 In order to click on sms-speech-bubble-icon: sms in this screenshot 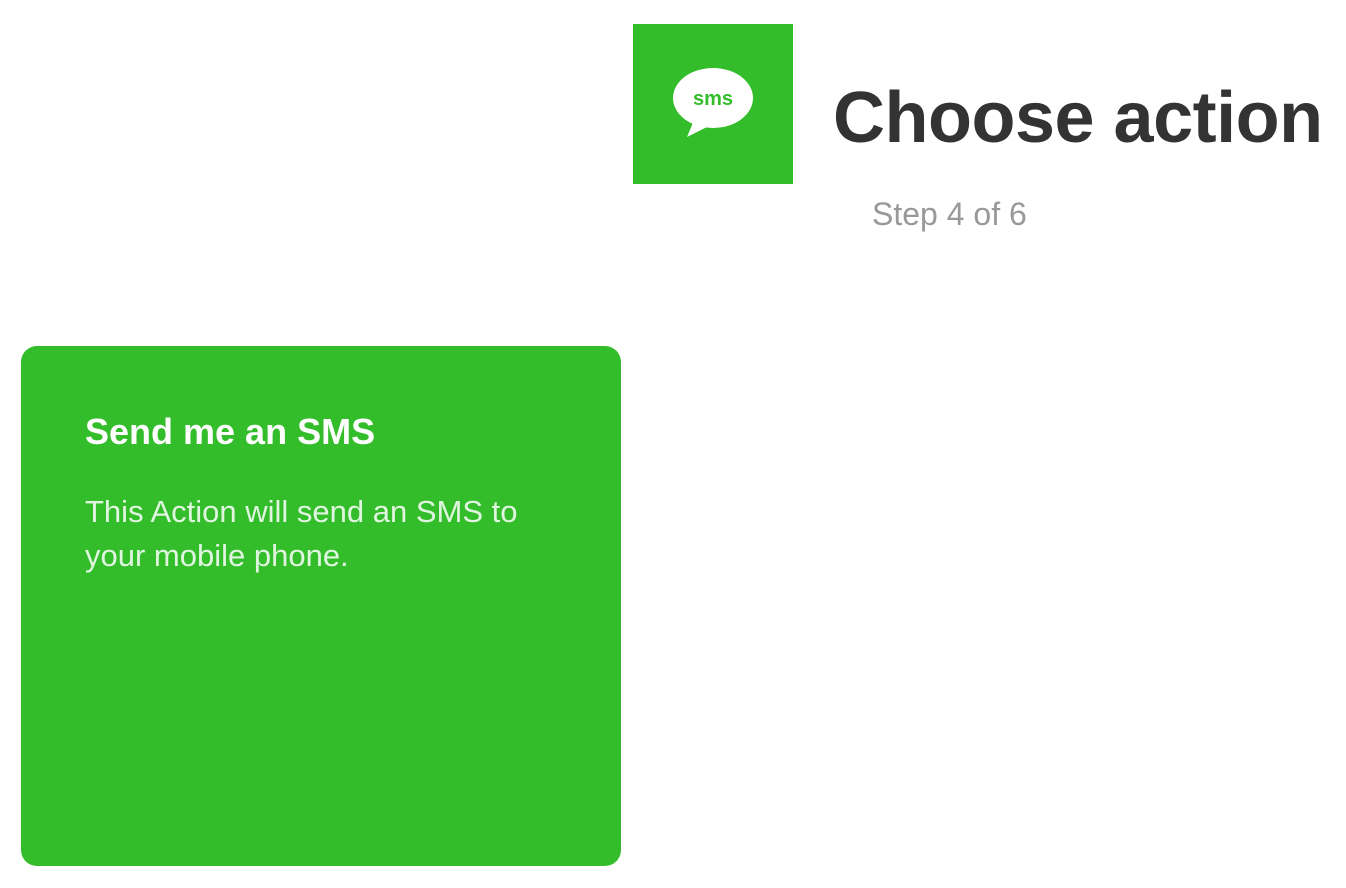, I will do `click(713, 102)`.